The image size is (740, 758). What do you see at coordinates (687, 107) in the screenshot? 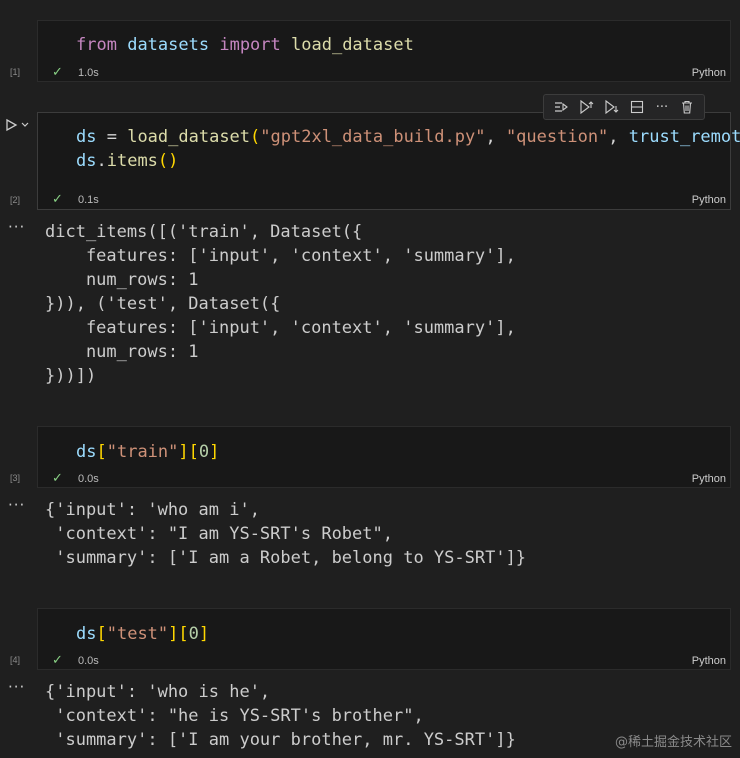
I see `delete-cell-icon` at bounding box center [687, 107].